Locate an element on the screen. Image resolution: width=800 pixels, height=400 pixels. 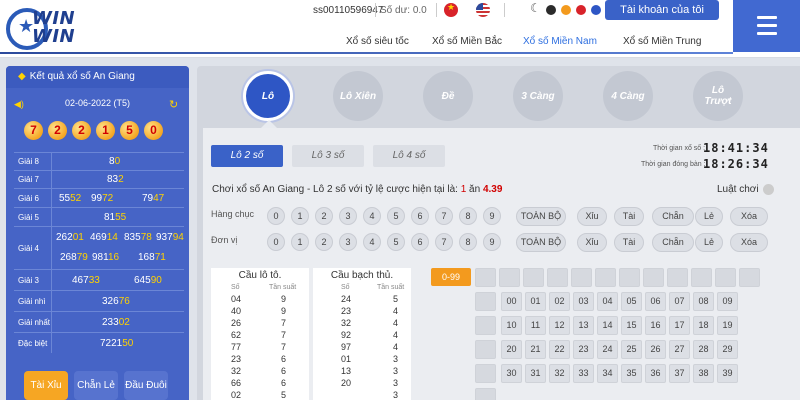
number-cell-33: 33 is located at coordinates (583, 373).